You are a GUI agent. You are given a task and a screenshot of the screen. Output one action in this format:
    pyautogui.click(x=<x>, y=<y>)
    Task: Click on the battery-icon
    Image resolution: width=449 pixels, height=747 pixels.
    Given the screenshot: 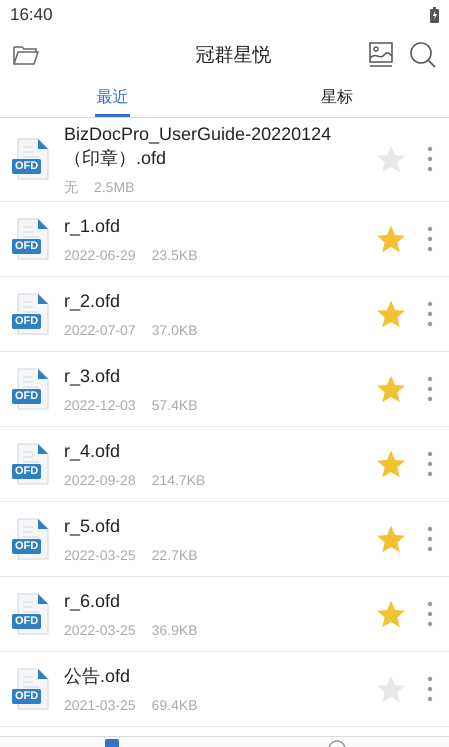 What is the action you would take?
    pyautogui.click(x=434, y=15)
    